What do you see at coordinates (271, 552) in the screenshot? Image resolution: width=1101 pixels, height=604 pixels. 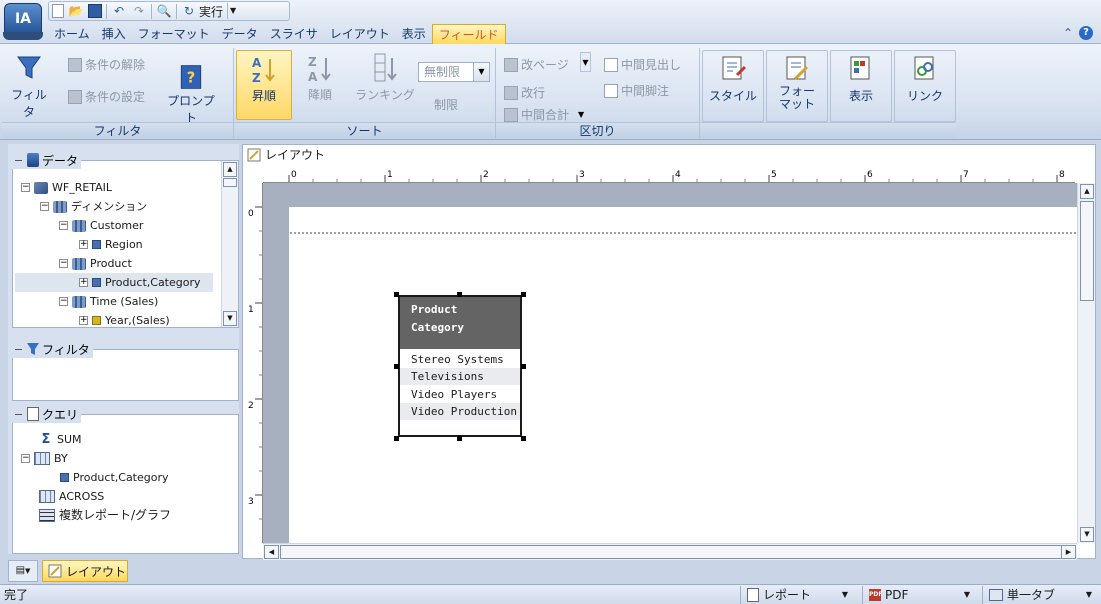 I see `scroll-left-icon: ◀` at bounding box center [271, 552].